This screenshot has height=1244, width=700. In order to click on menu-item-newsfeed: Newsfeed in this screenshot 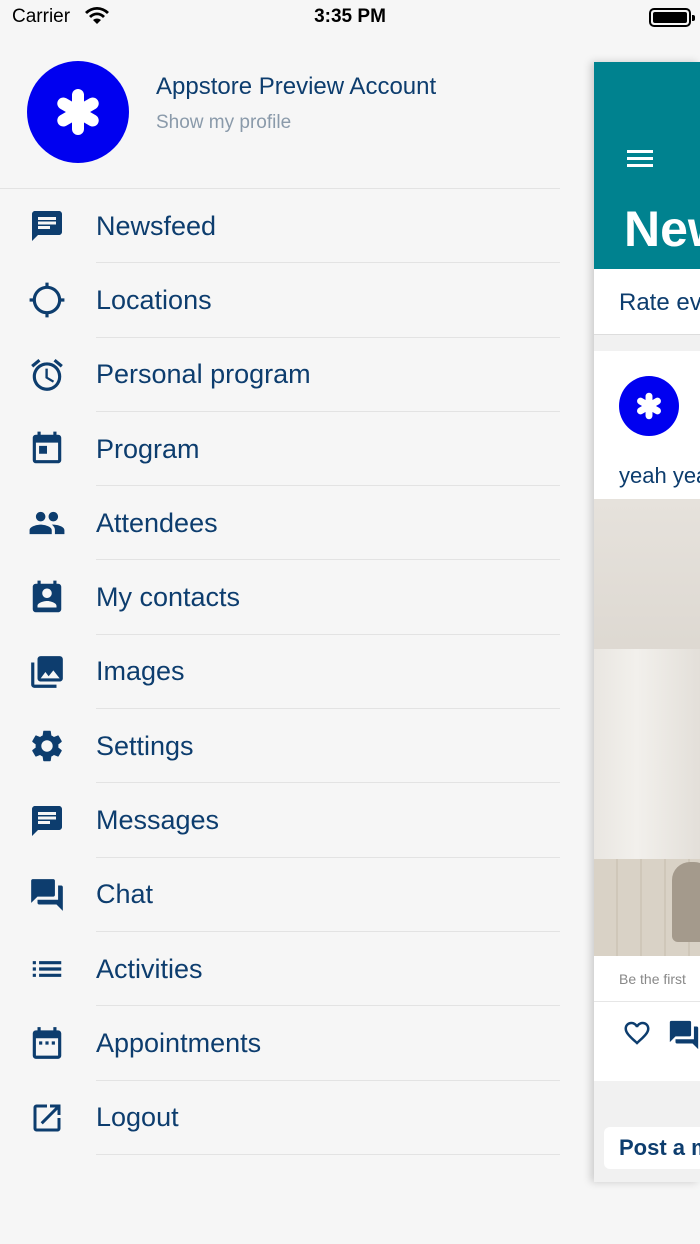, I will do `click(280, 226)`.